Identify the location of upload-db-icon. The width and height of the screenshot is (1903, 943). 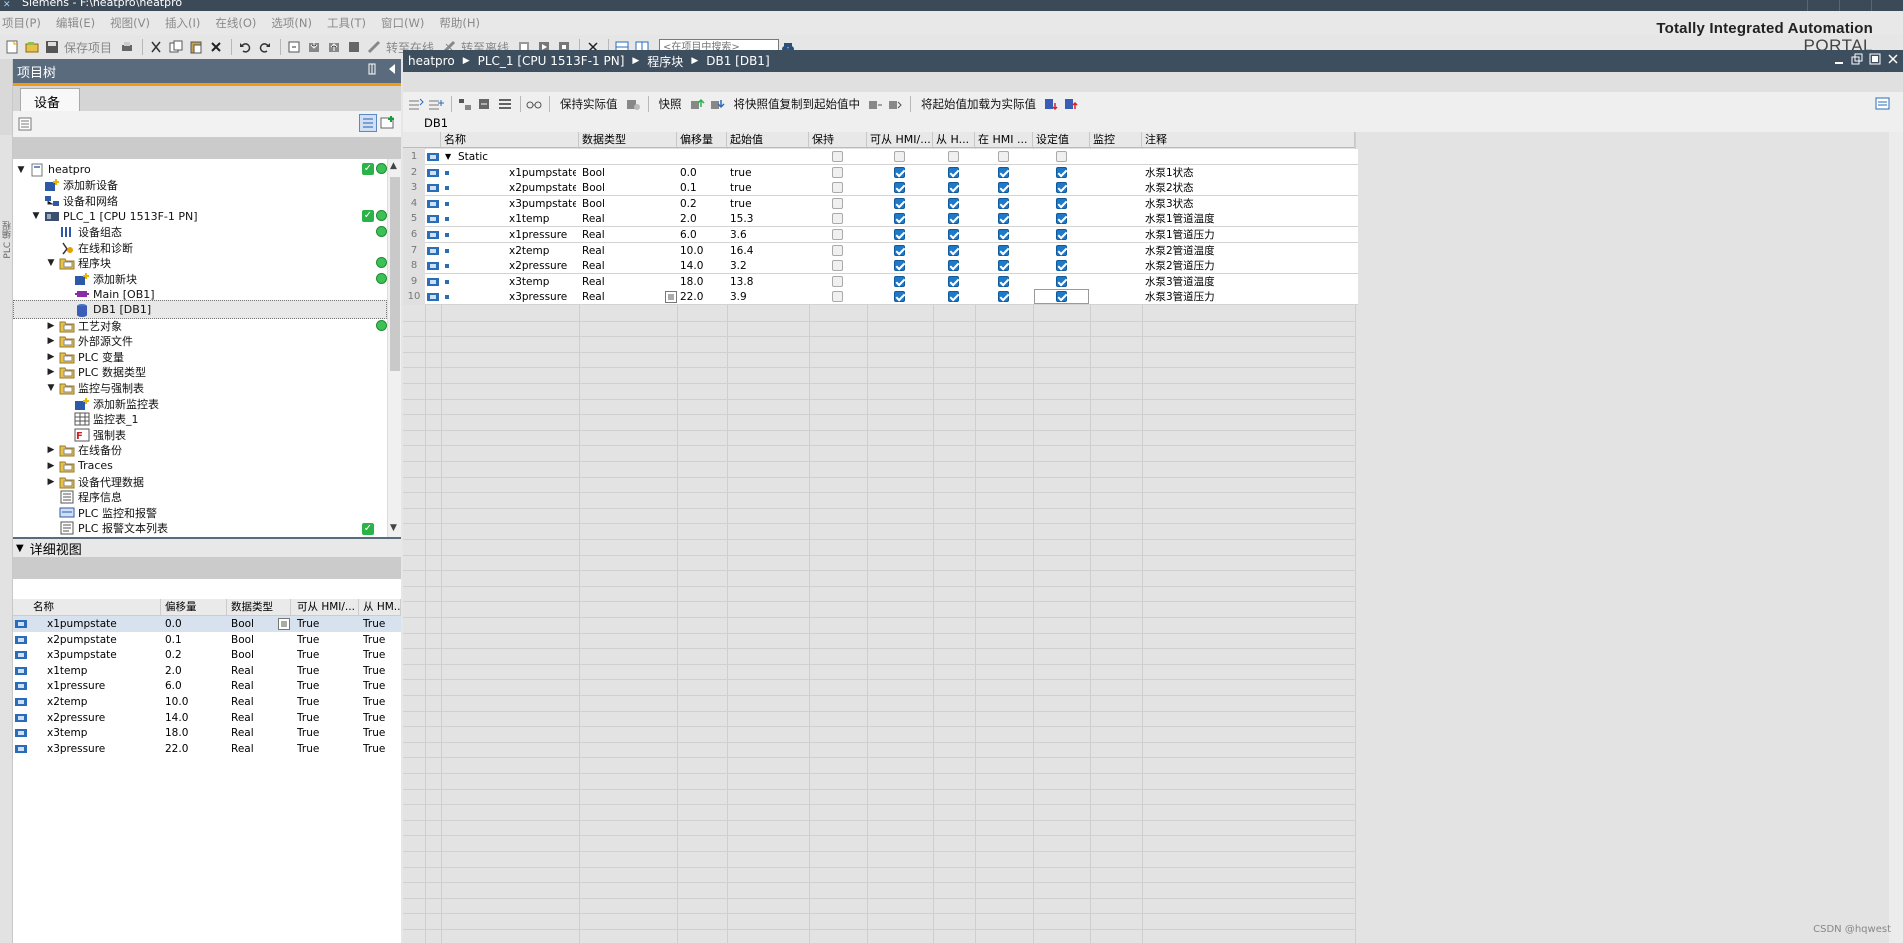
(1071, 104).